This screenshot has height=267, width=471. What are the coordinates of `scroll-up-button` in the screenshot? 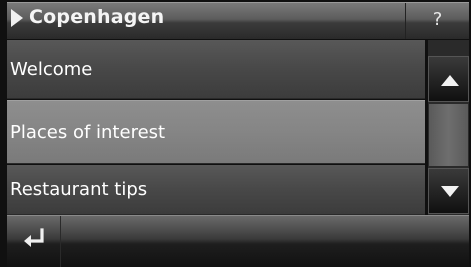 It's located at (448, 79).